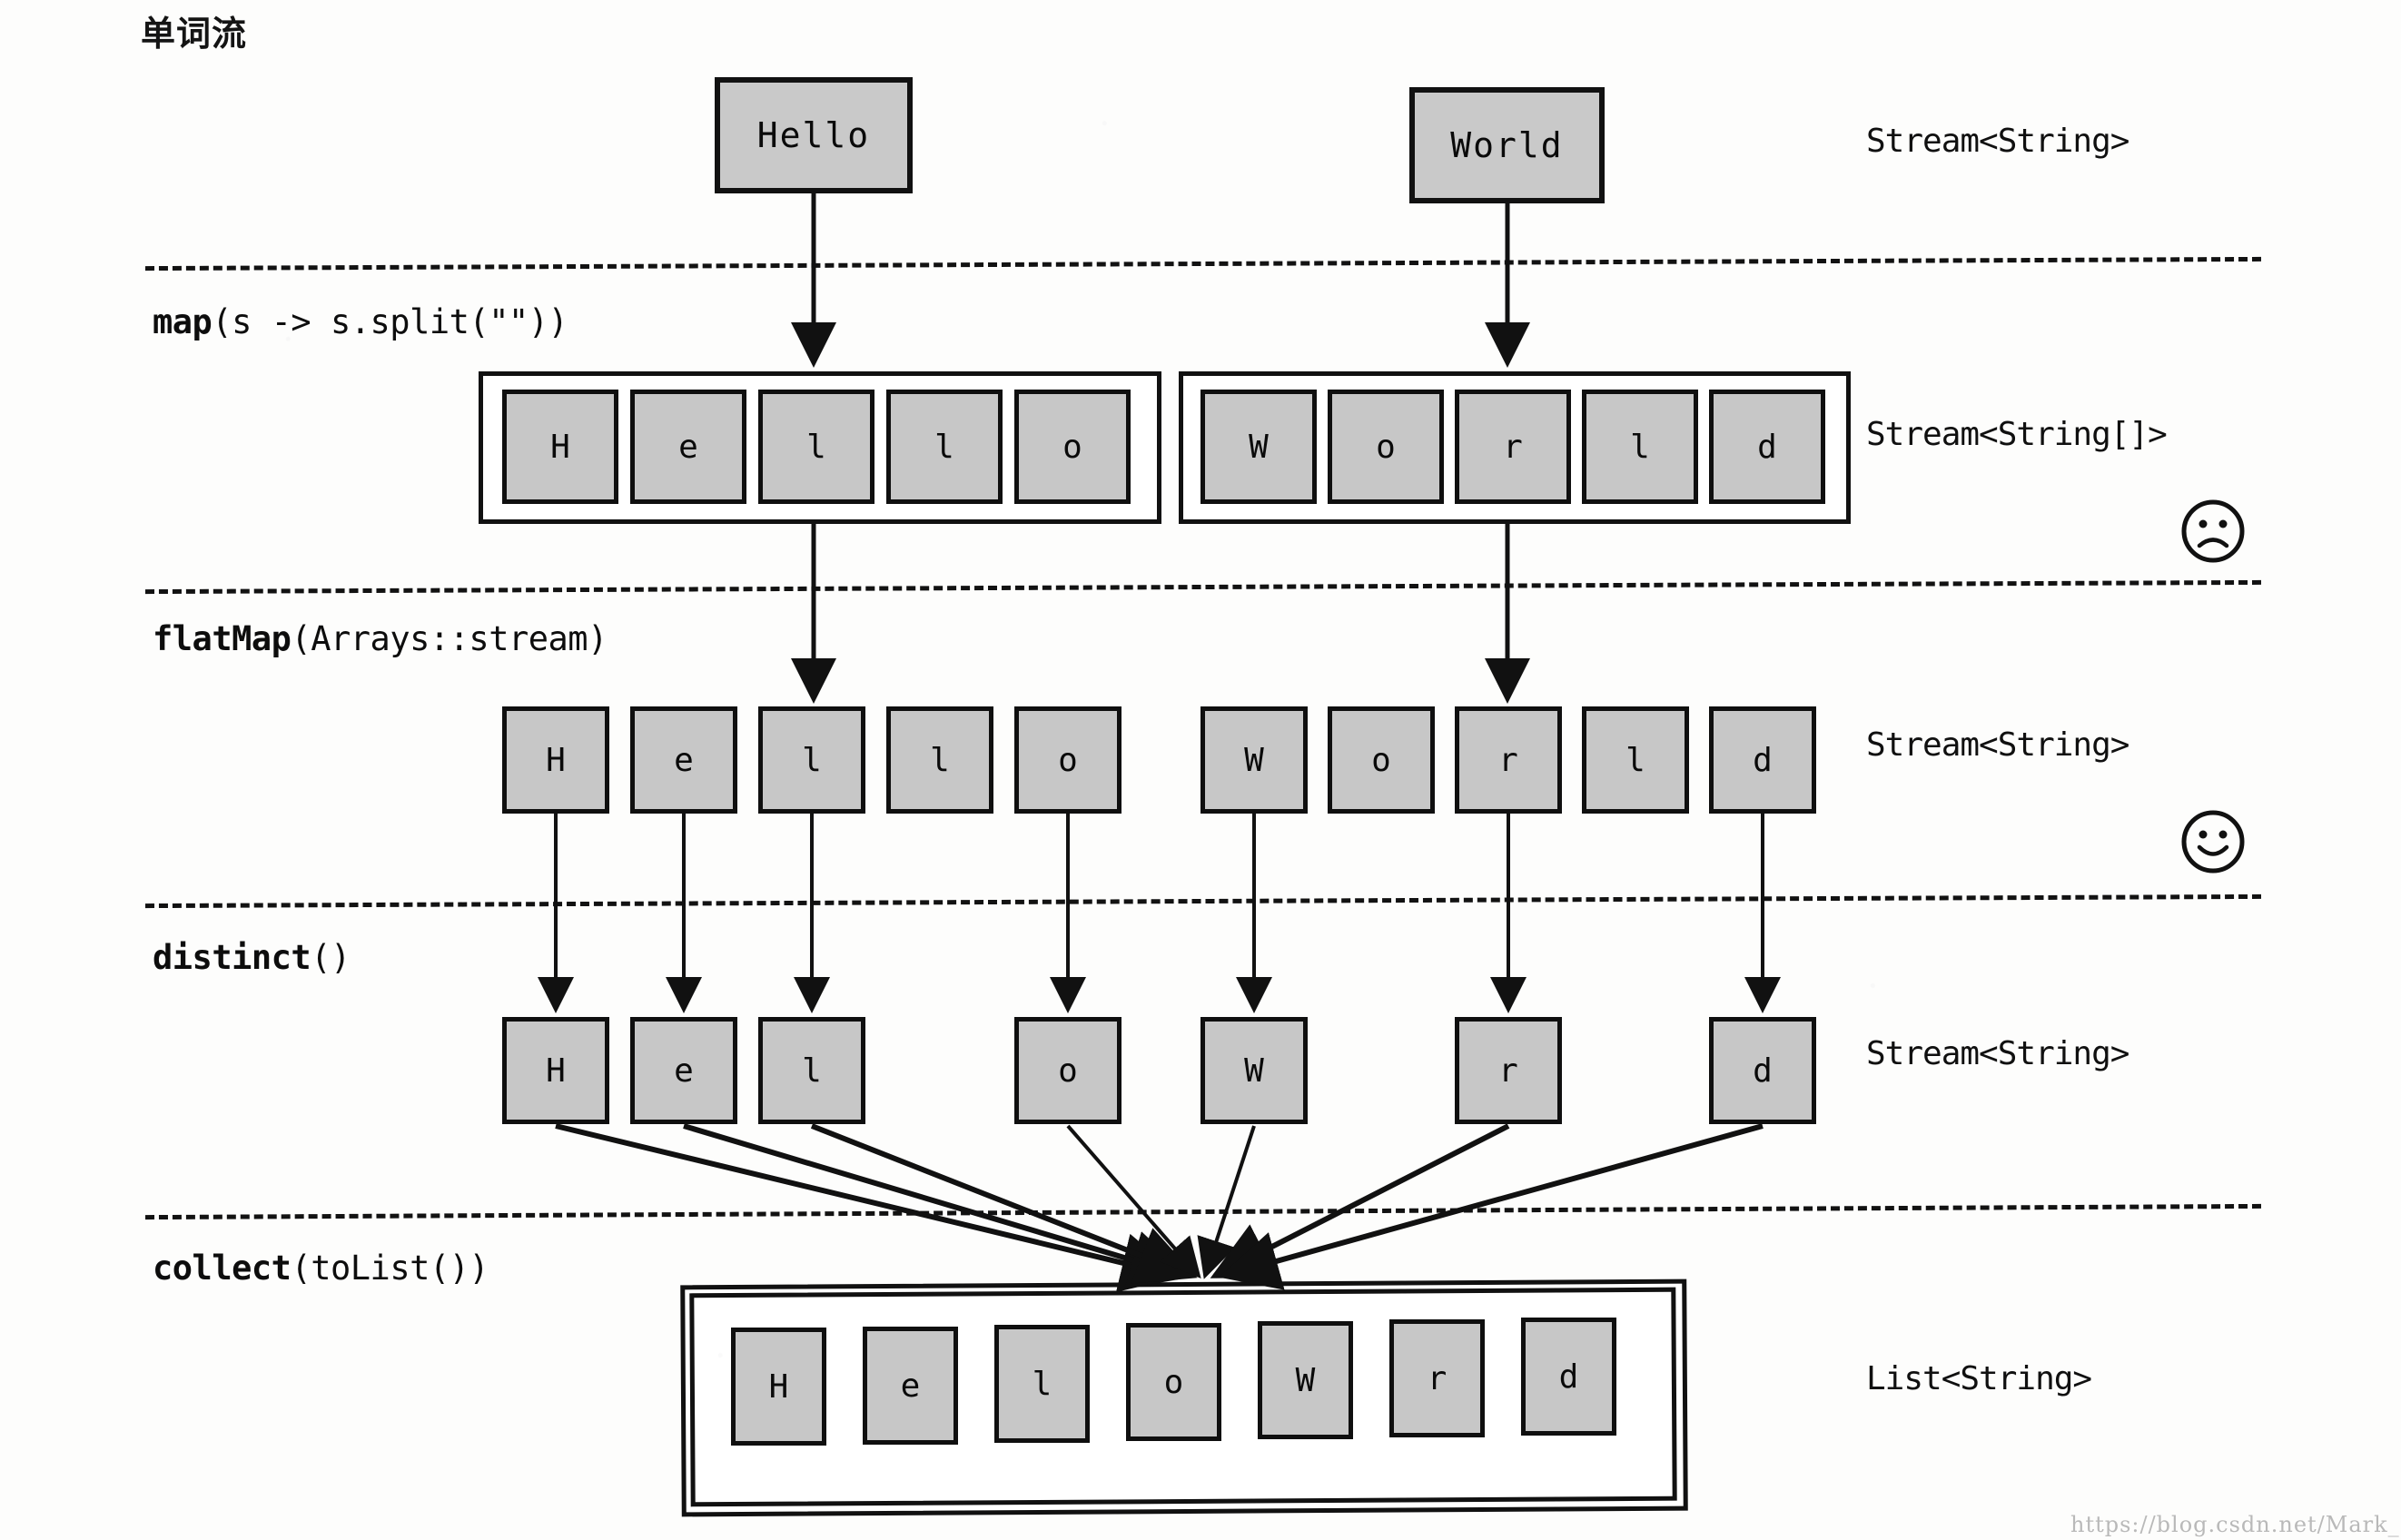  I want to click on stage-label-collect: collect(toList()), so click(321, 1268).